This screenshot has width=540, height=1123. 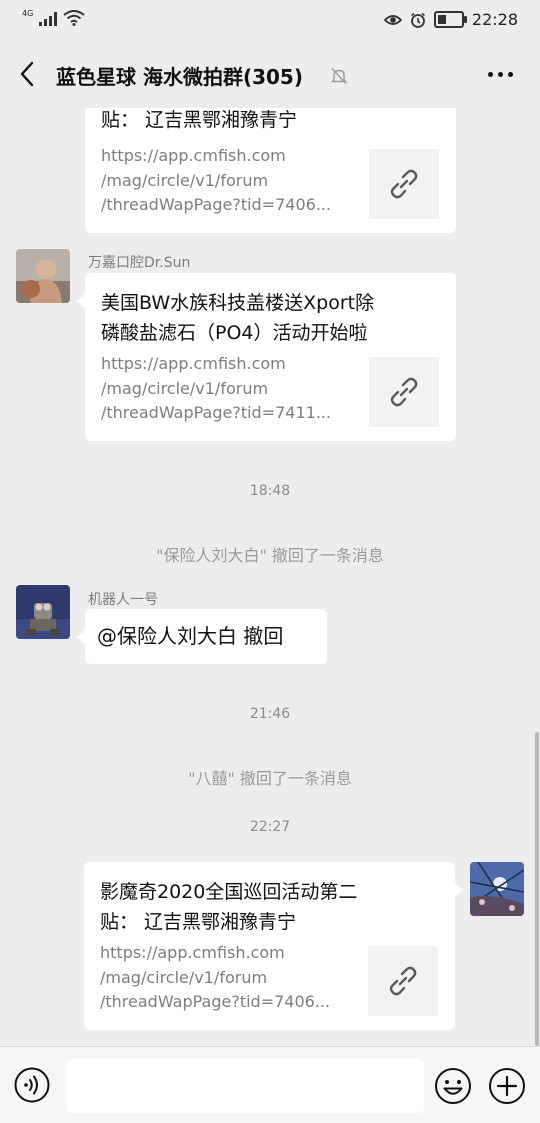 I want to click on battery-icon, so click(x=450, y=19).